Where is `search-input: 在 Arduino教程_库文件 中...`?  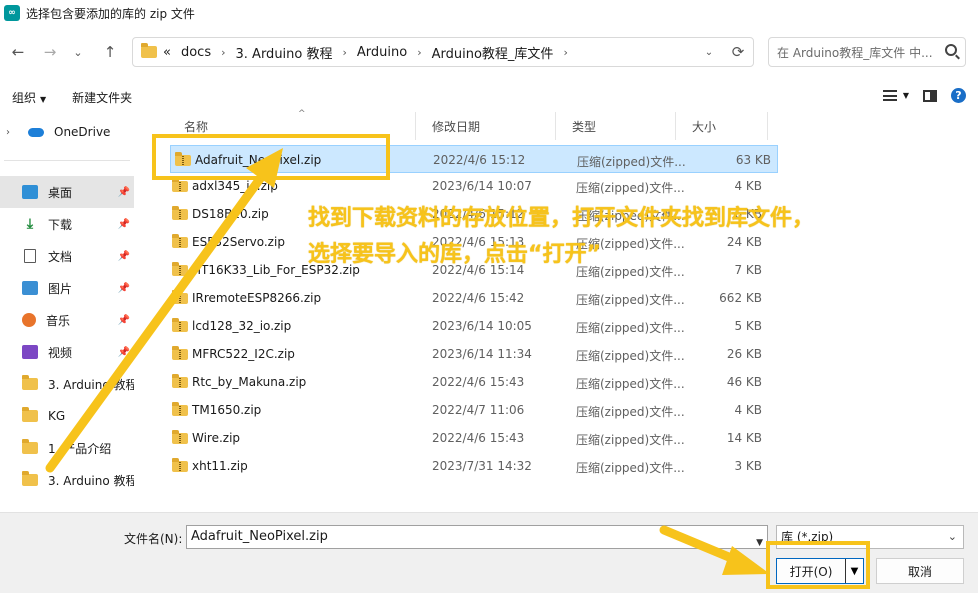 search-input: 在 Arduino教程_库文件 中... is located at coordinates (855, 52).